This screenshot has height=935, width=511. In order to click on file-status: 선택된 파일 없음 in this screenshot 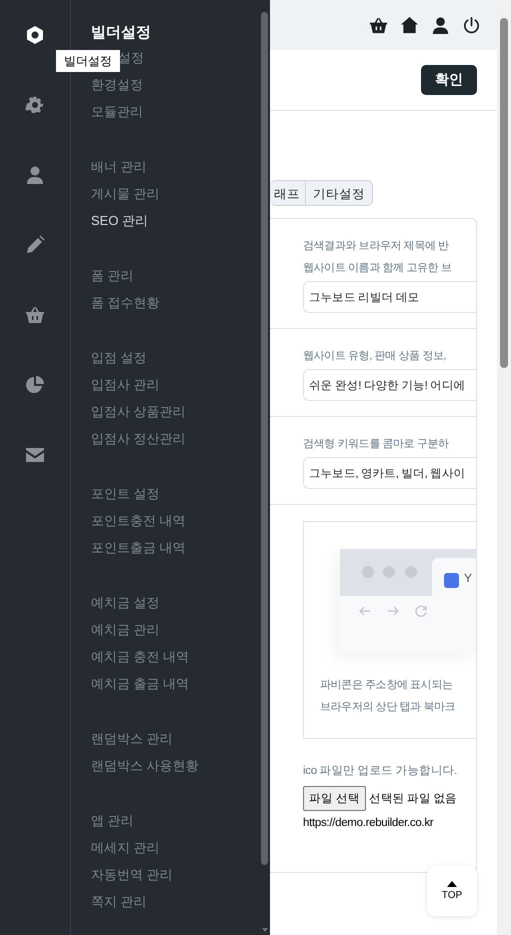, I will do `click(413, 799)`.